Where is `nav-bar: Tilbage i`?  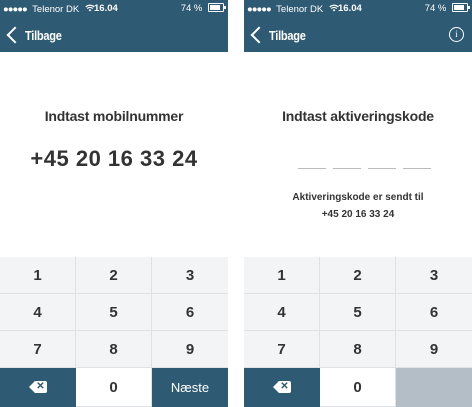 nav-bar: Tilbage i is located at coordinates (358, 35).